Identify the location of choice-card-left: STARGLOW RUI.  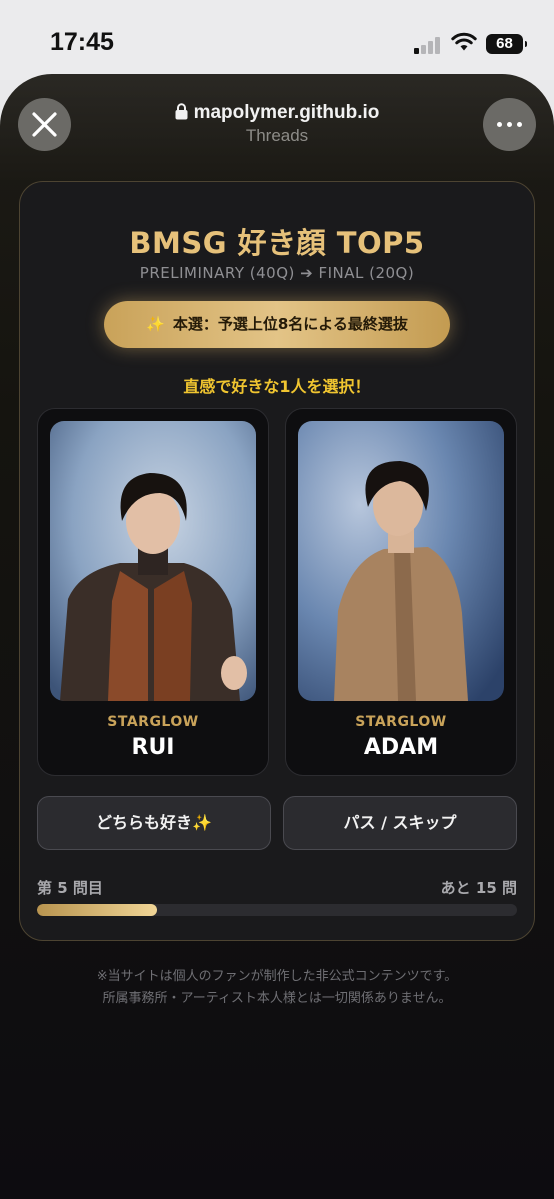
(153, 592).